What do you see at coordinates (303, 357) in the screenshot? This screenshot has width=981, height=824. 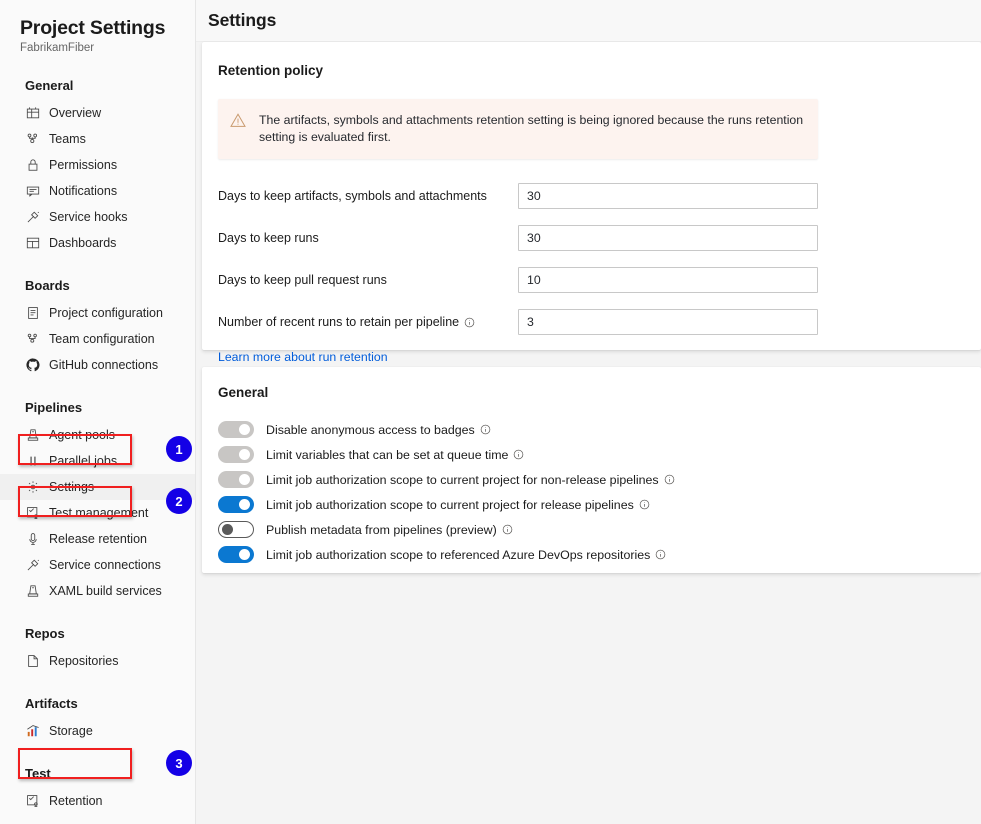 I see `learn-more-run-retention-link: Learn more about run retention` at bounding box center [303, 357].